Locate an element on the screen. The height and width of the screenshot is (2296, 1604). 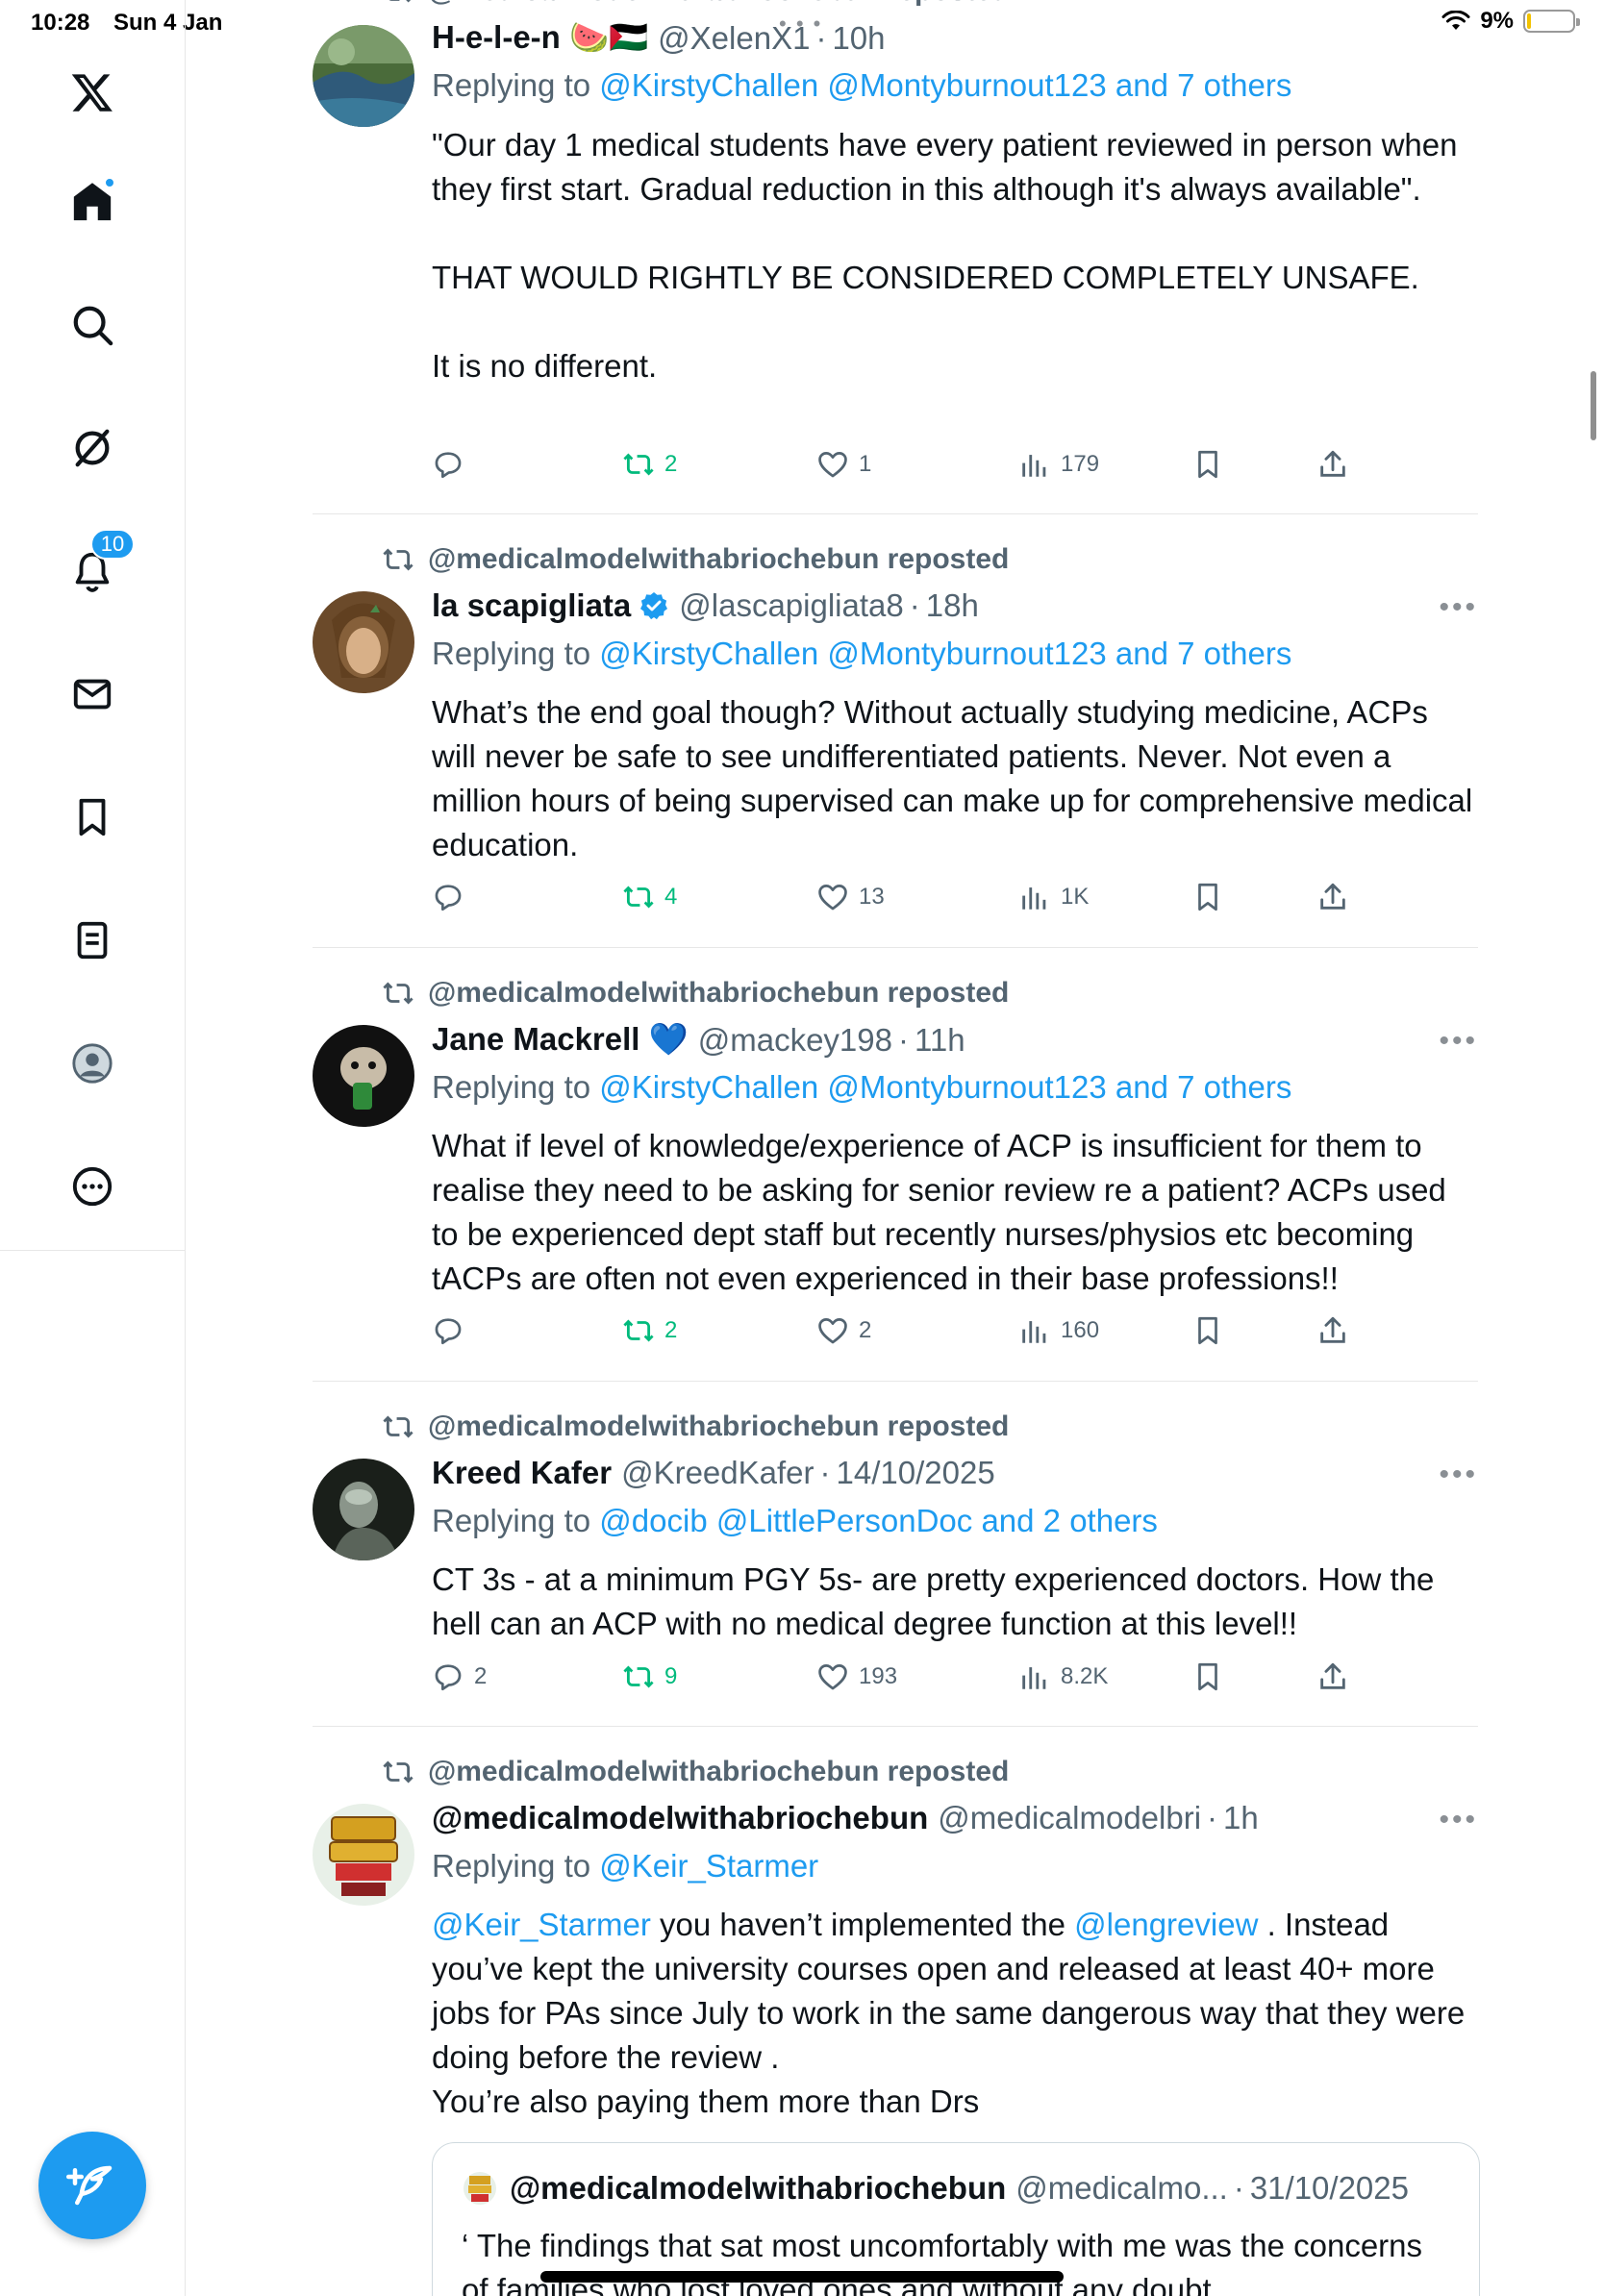
views-button: 160 is located at coordinates (1058, 1330).